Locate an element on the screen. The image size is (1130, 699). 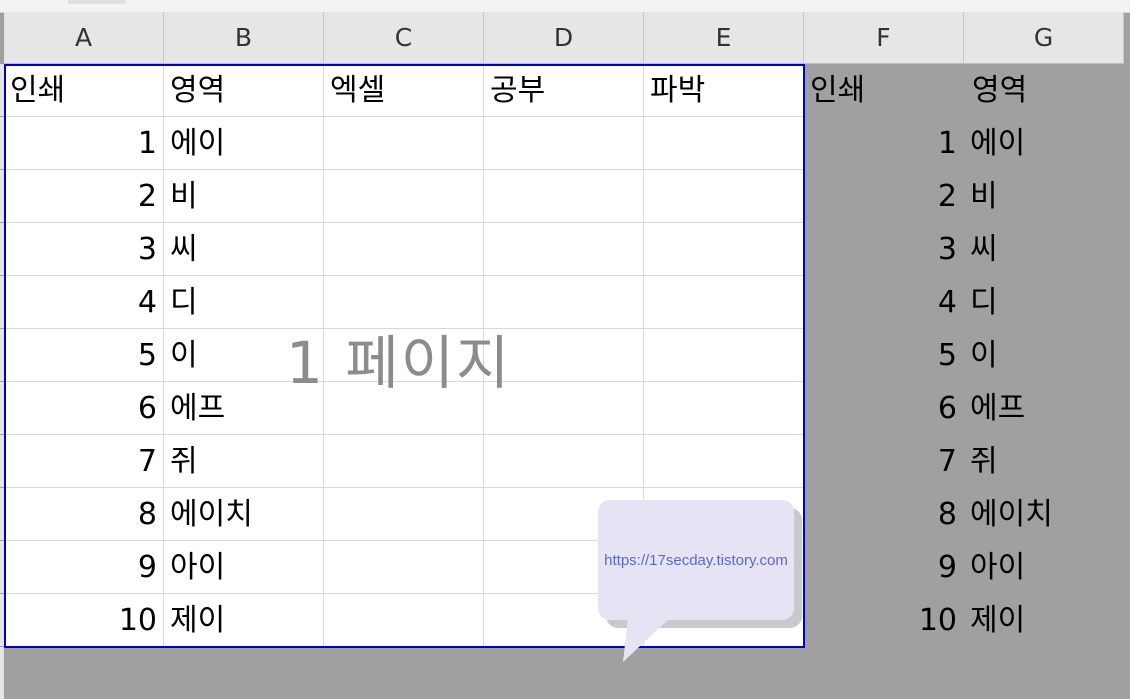
cell-number-outside: 5 is located at coordinates (884, 355).